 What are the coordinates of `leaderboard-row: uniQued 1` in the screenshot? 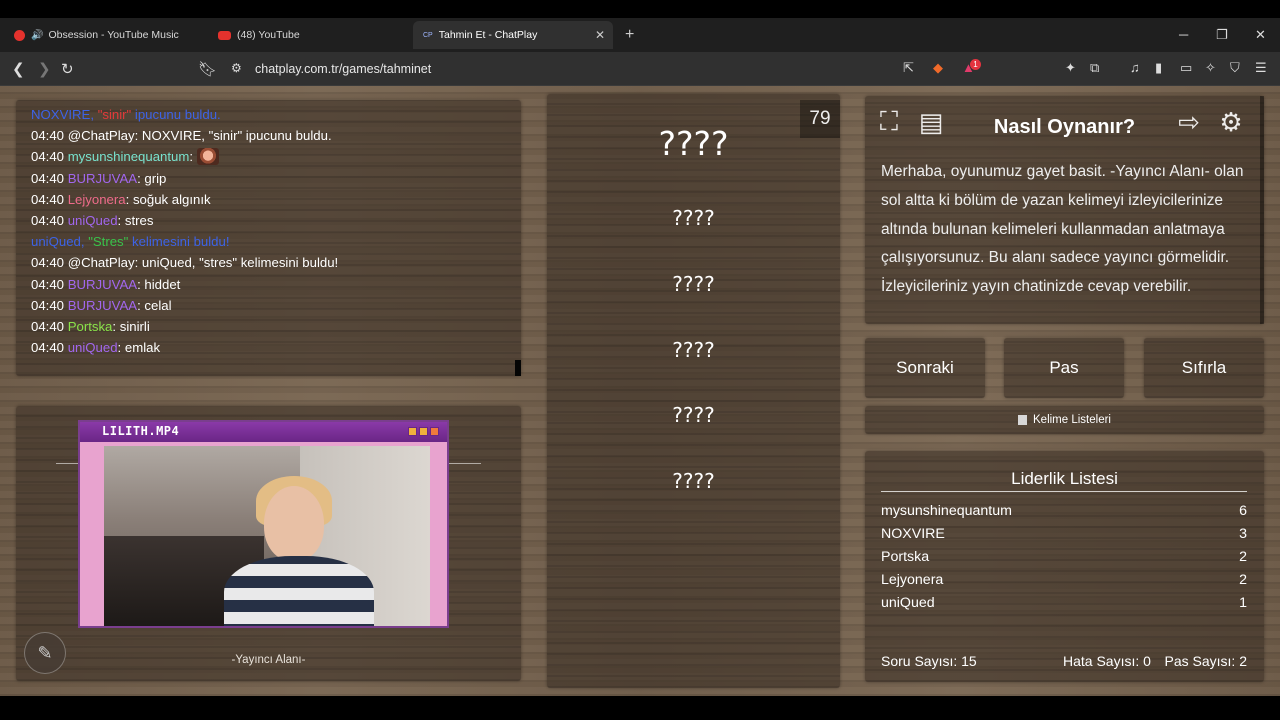 It's located at (1064, 606).